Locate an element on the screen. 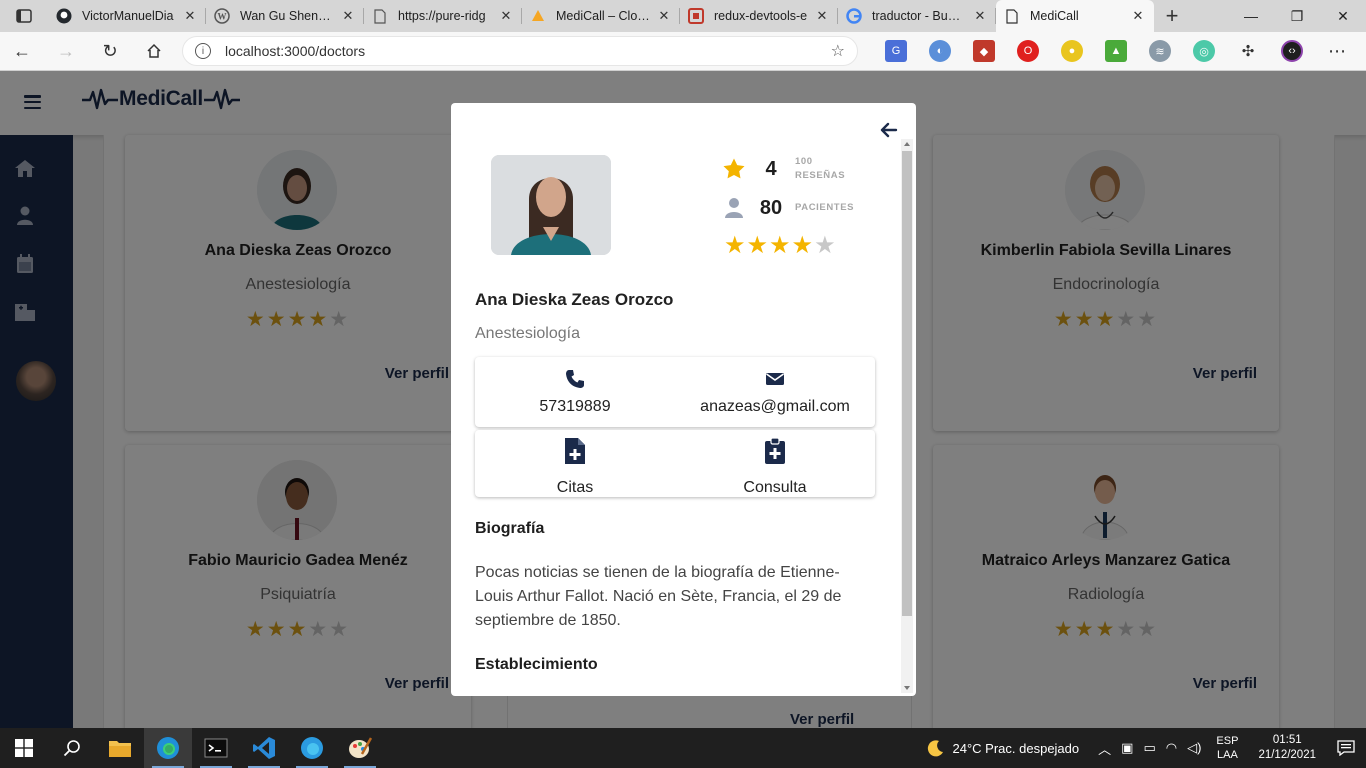 The image size is (1366, 768). info-icon: i is located at coordinates (203, 51).